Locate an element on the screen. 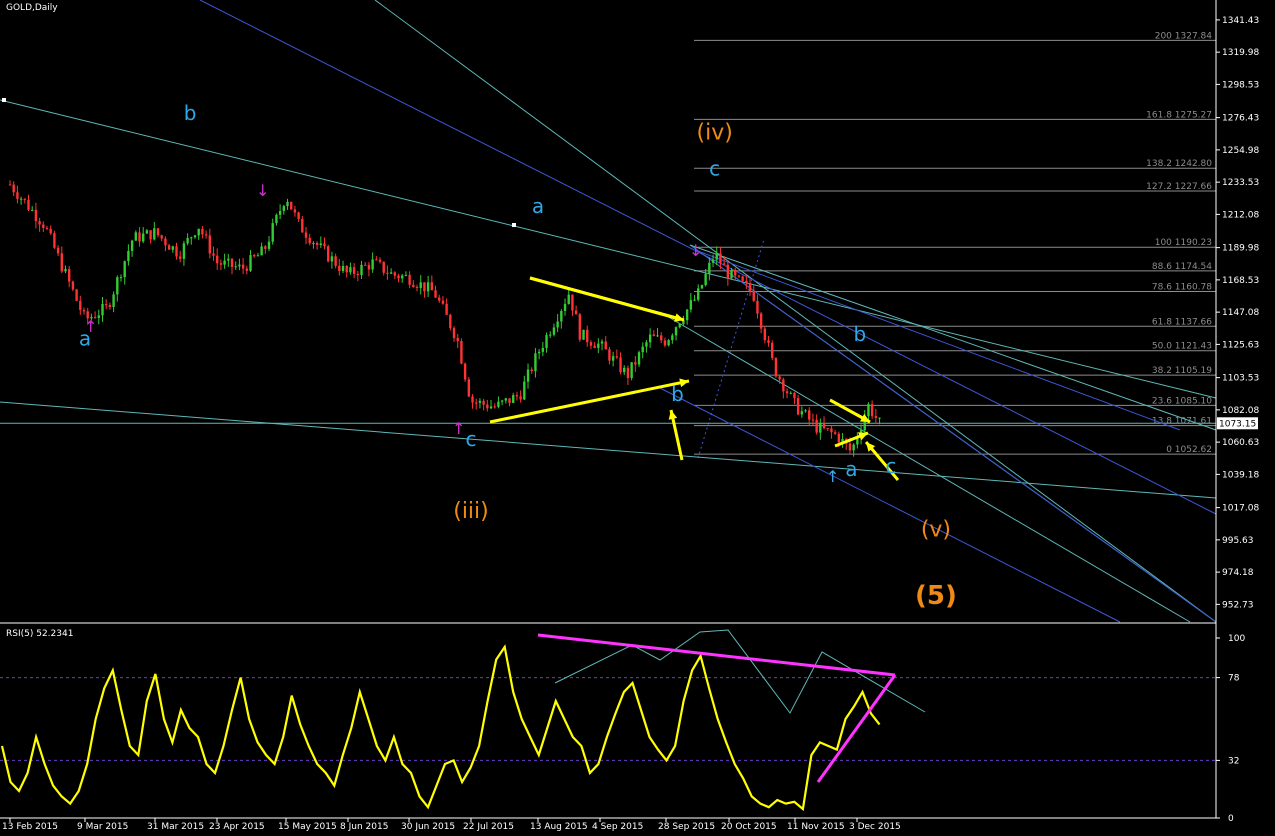 This screenshot has height=836, width=1275. trendline is located at coordinates (608, 450).